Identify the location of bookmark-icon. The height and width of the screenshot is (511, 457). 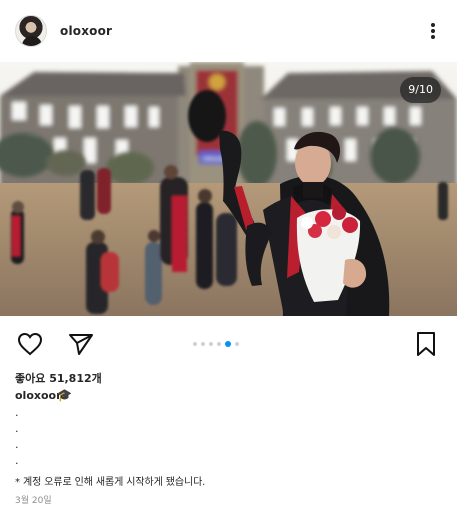
(426, 344).